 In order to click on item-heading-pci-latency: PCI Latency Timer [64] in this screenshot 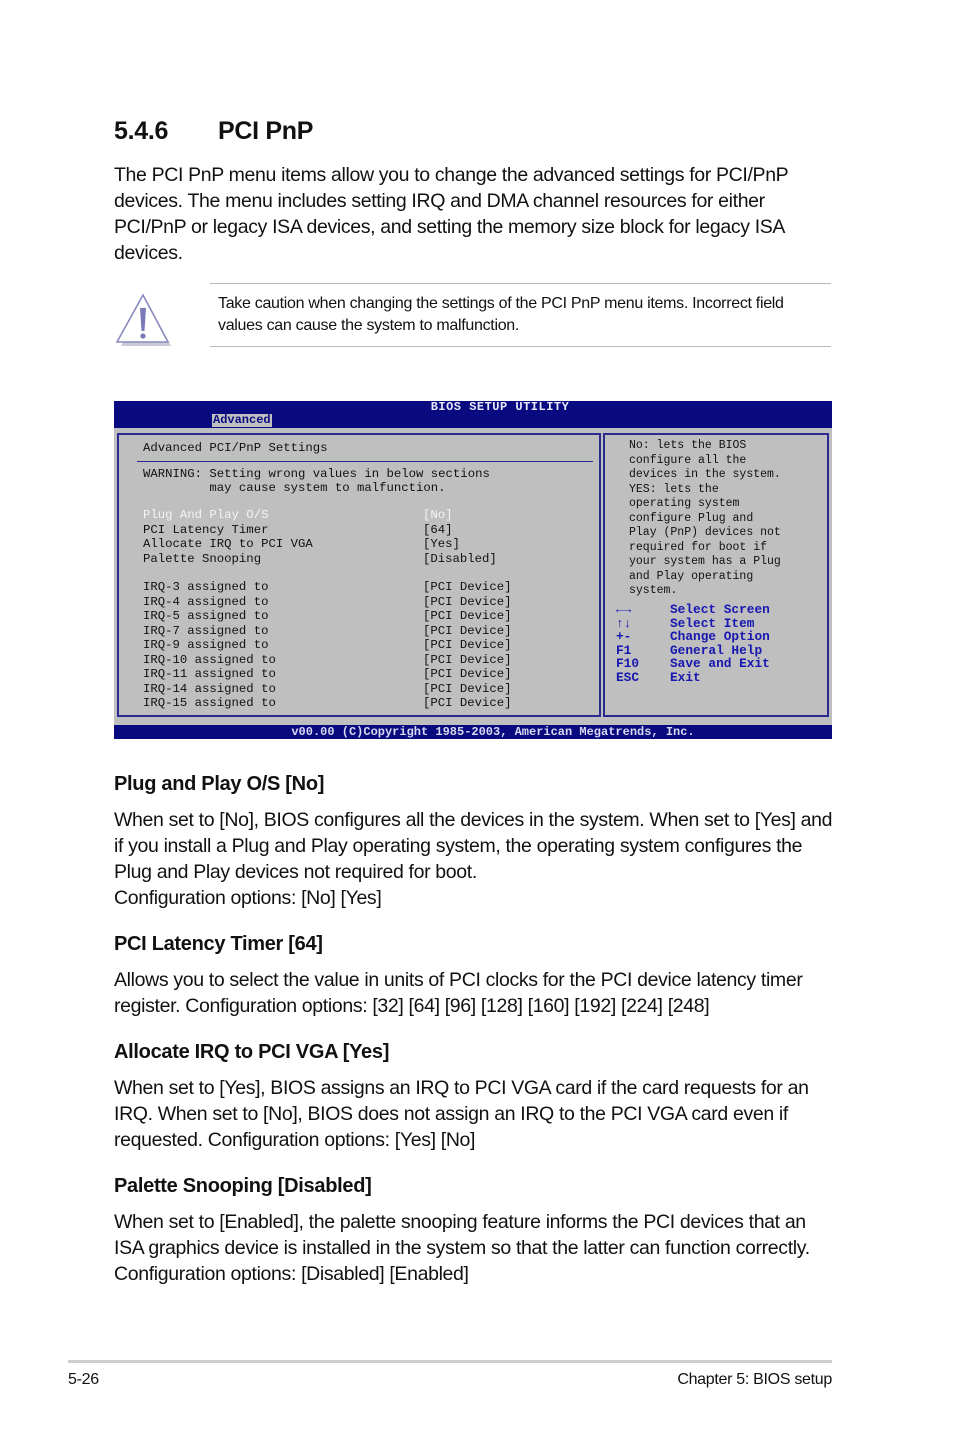, I will do `click(218, 944)`.